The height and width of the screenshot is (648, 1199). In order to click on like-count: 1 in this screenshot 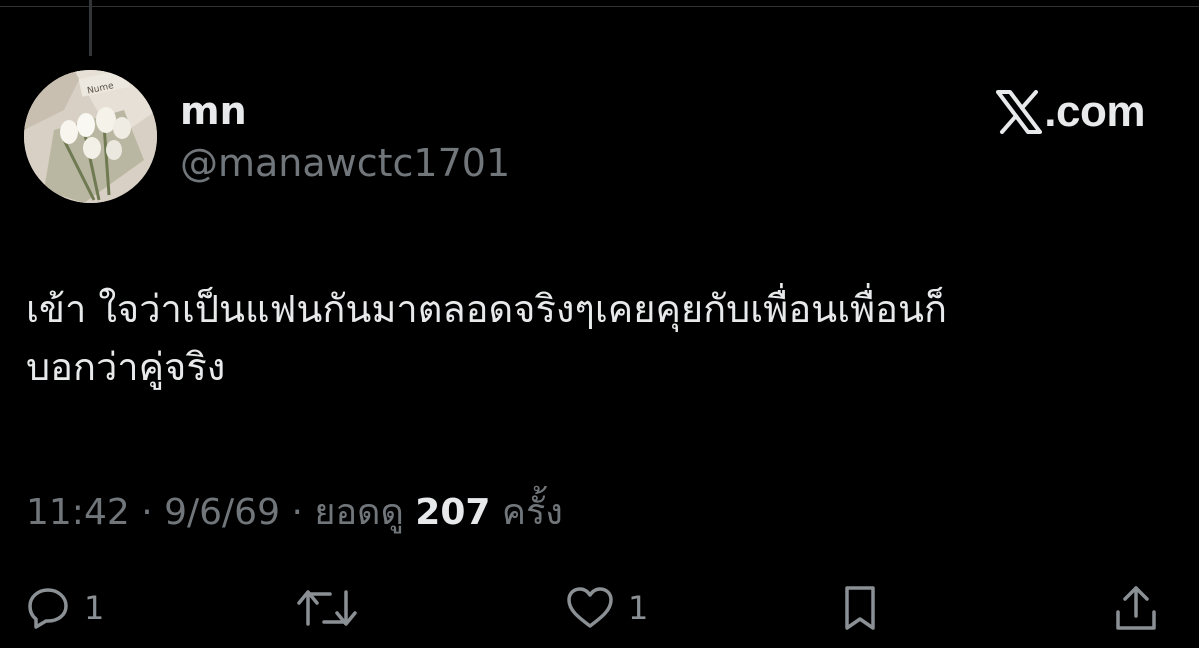, I will do `click(638, 608)`.